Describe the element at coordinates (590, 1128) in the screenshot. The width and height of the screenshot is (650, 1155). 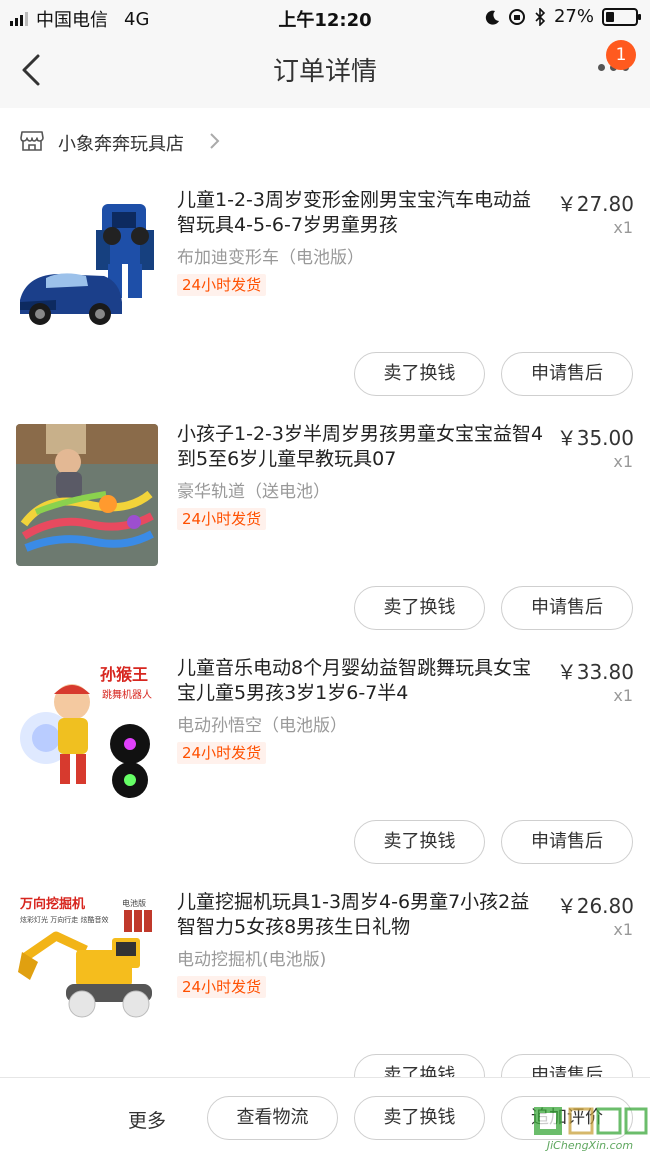
I see `watermark-logo: JiChengXin.com` at that location.